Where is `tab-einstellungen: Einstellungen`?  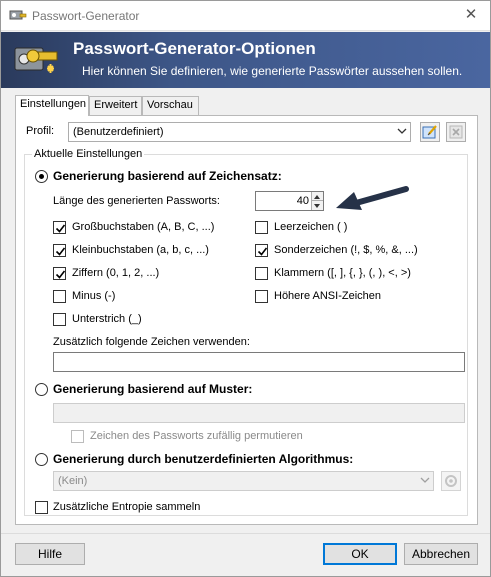
tab-einstellungen: Einstellungen is located at coordinates (52, 105).